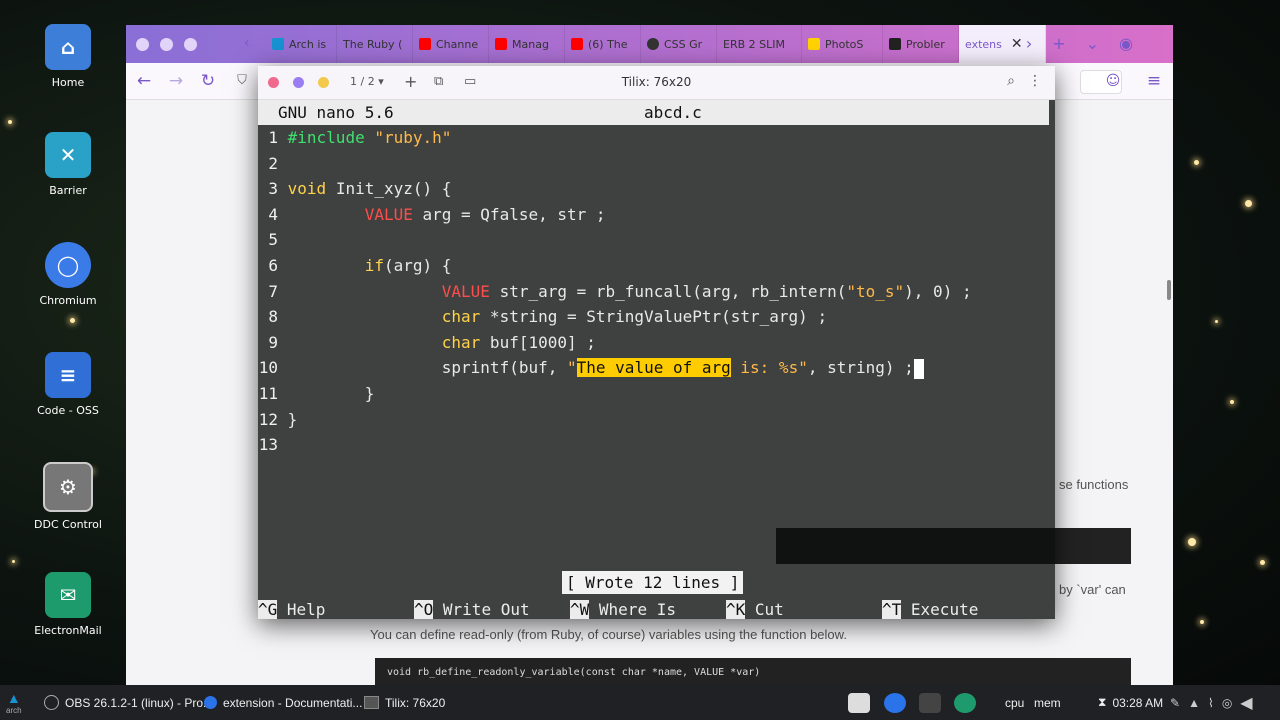 The width and height of the screenshot is (1280, 720). I want to click on close-tab-icon: ✕, so click(1017, 44).